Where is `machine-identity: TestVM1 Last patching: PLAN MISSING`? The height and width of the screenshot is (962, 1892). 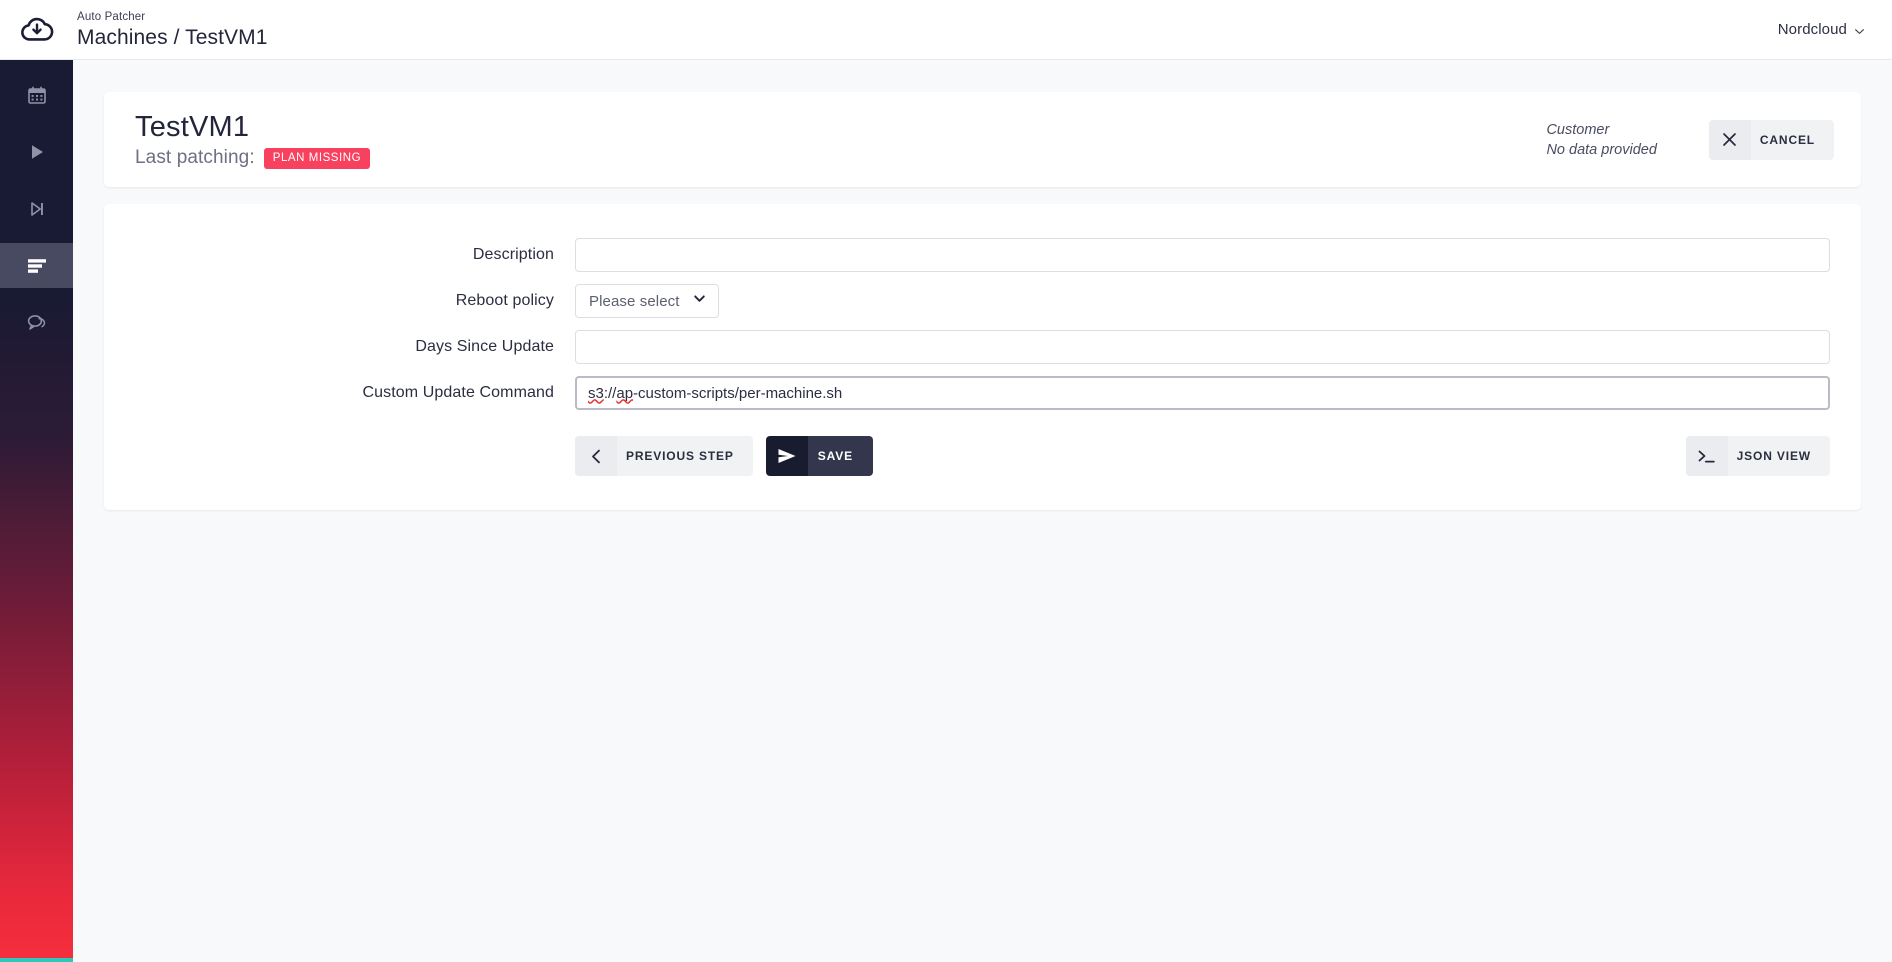
machine-identity: TestVM1 Last patching: PLAN MISSING is located at coordinates (253, 139).